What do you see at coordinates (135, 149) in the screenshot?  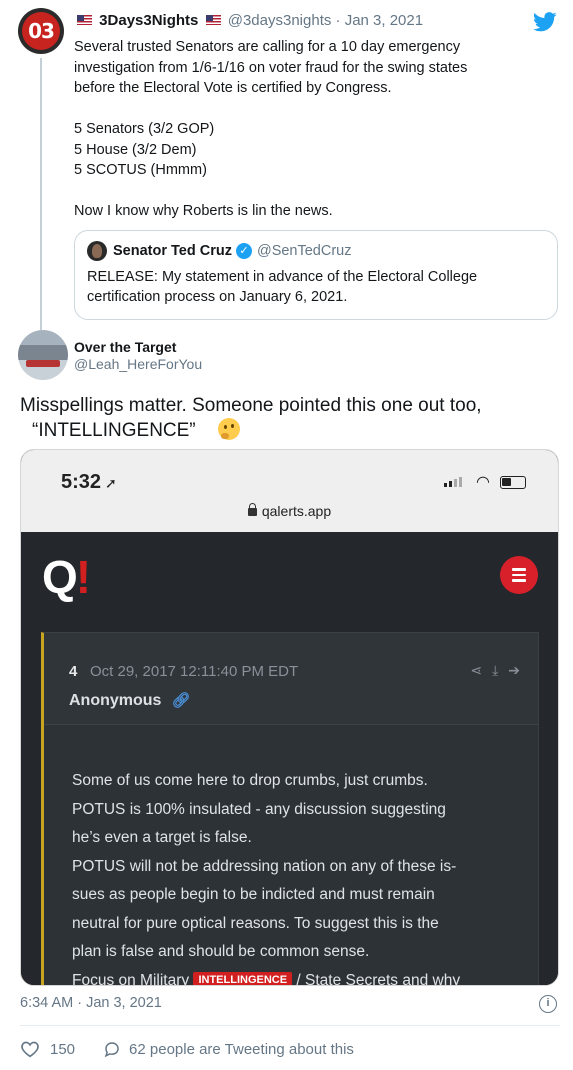 I see `tweet1-list-item: 5 House (3/2 Dem)` at bounding box center [135, 149].